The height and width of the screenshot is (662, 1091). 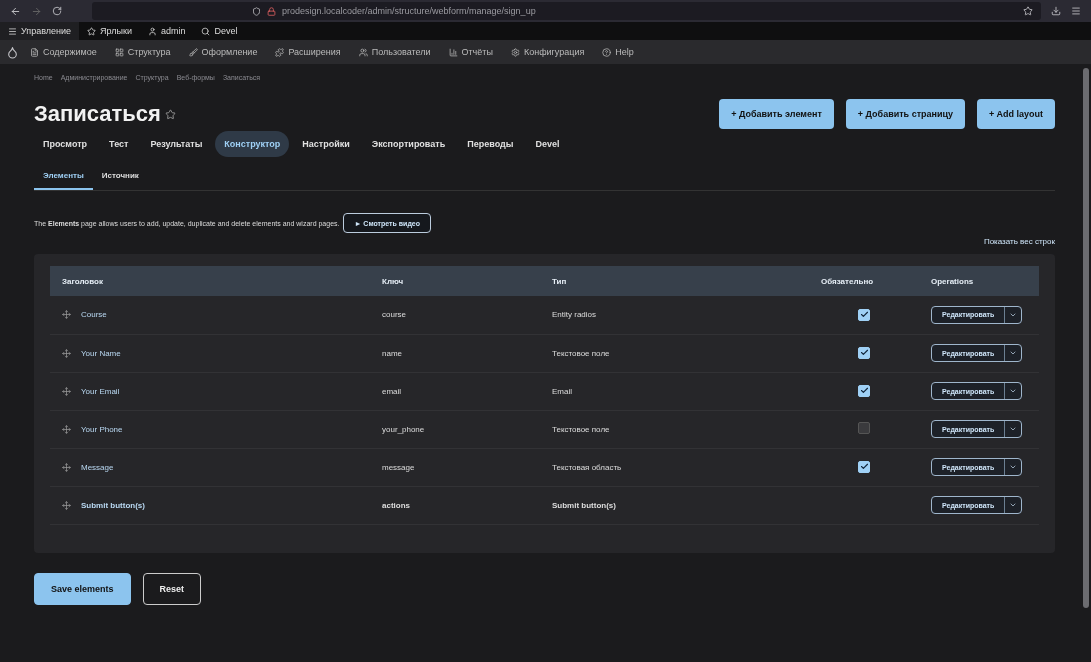 What do you see at coordinates (63, 52) in the screenshot?
I see `admin-menu-item: Содержимое` at bounding box center [63, 52].